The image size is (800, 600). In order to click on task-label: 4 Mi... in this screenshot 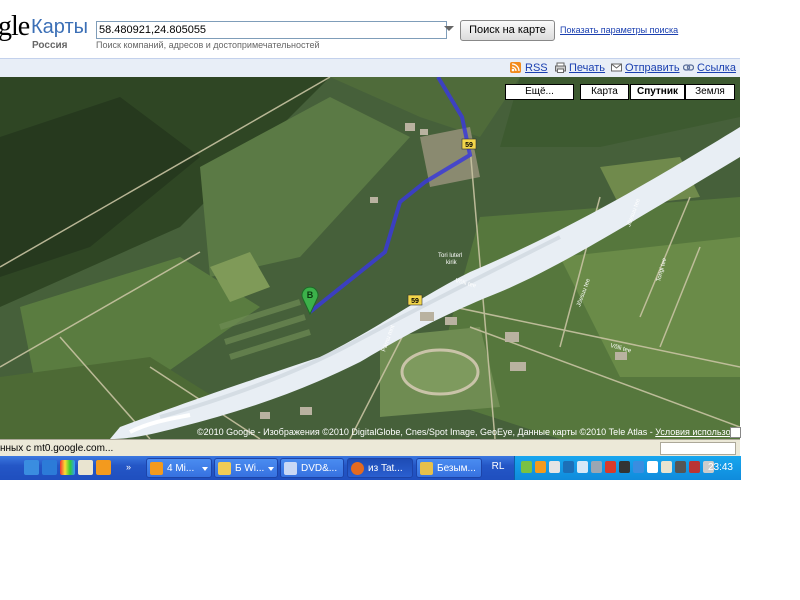, I will do `click(181, 468)`.